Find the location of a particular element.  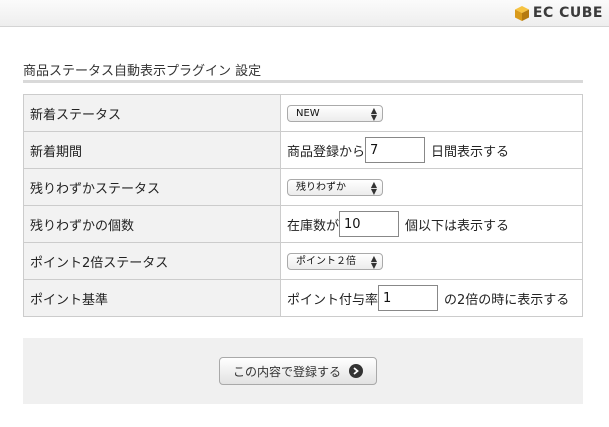

row-label: ポイント2倍ステータス is located at coordinates (152, 261).